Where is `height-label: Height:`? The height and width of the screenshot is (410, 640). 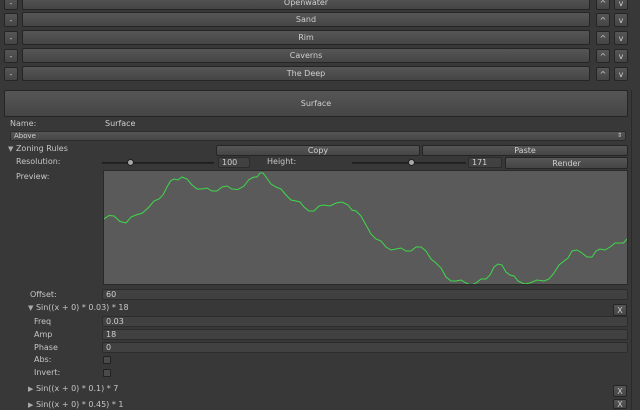 height-label: Height: is located at coordinates (282, 161).